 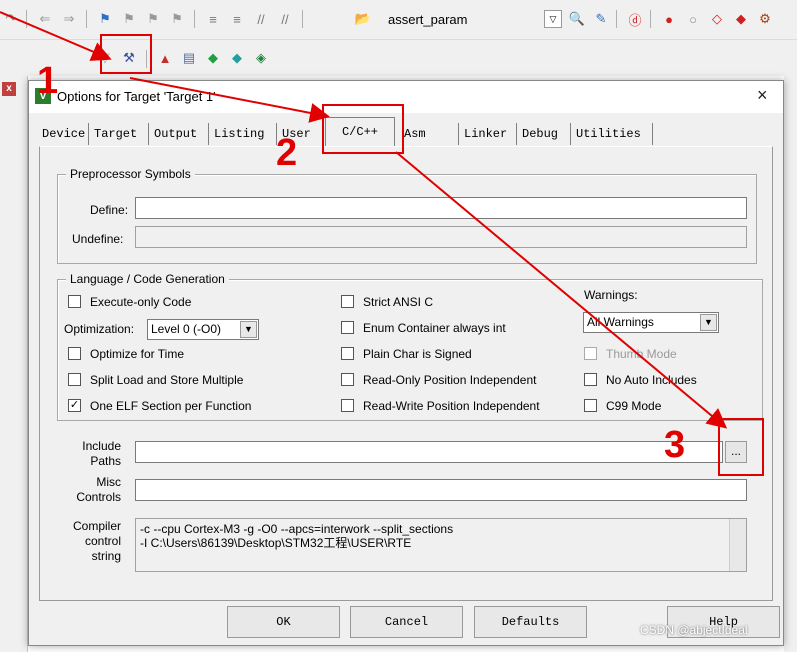 I want to click on watermark: CSDN @abjectIdeal, so click(x=694, y=630).